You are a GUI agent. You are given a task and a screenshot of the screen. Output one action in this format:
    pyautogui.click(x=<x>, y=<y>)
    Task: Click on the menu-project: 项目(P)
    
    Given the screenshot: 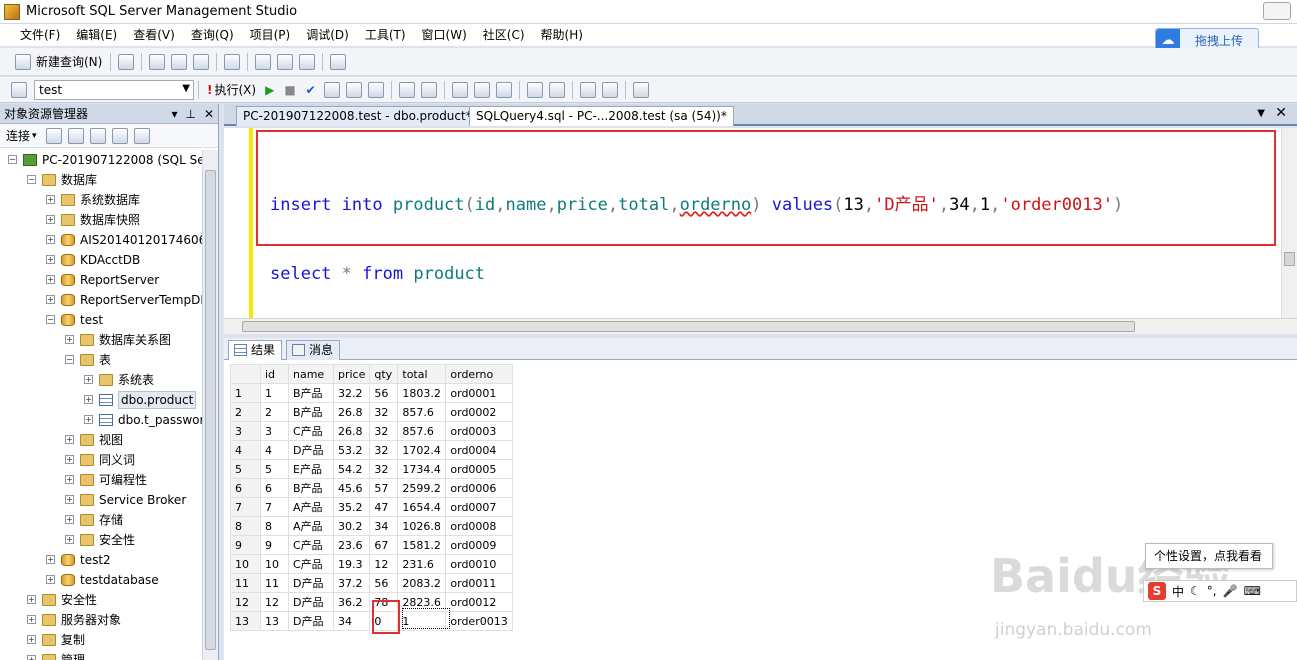 What is the action you would take?
    pyautogui.click(x=270, y=35)
    